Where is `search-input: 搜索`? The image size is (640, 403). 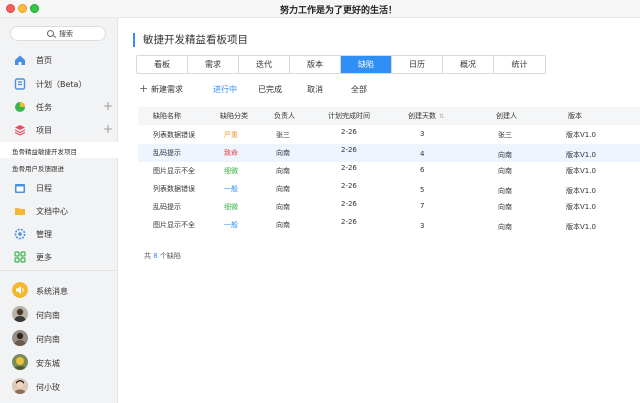 search-input: 搜索 is located at coordinates (58, 33).